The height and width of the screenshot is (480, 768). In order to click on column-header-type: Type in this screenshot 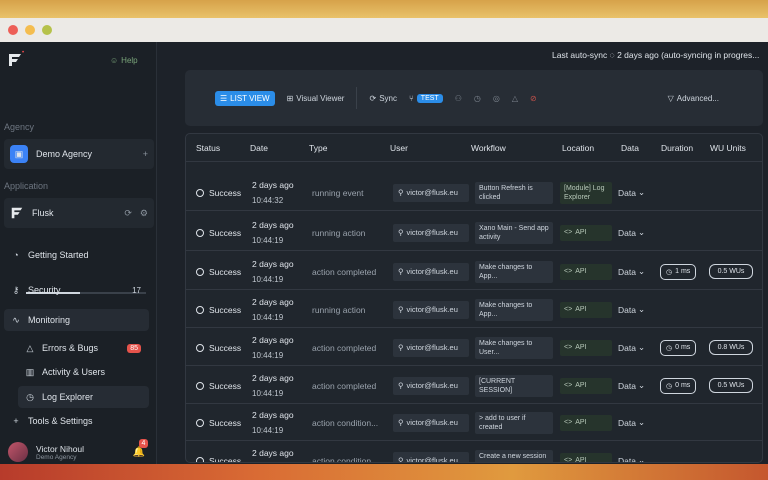, I will do `click(318, 148)`.